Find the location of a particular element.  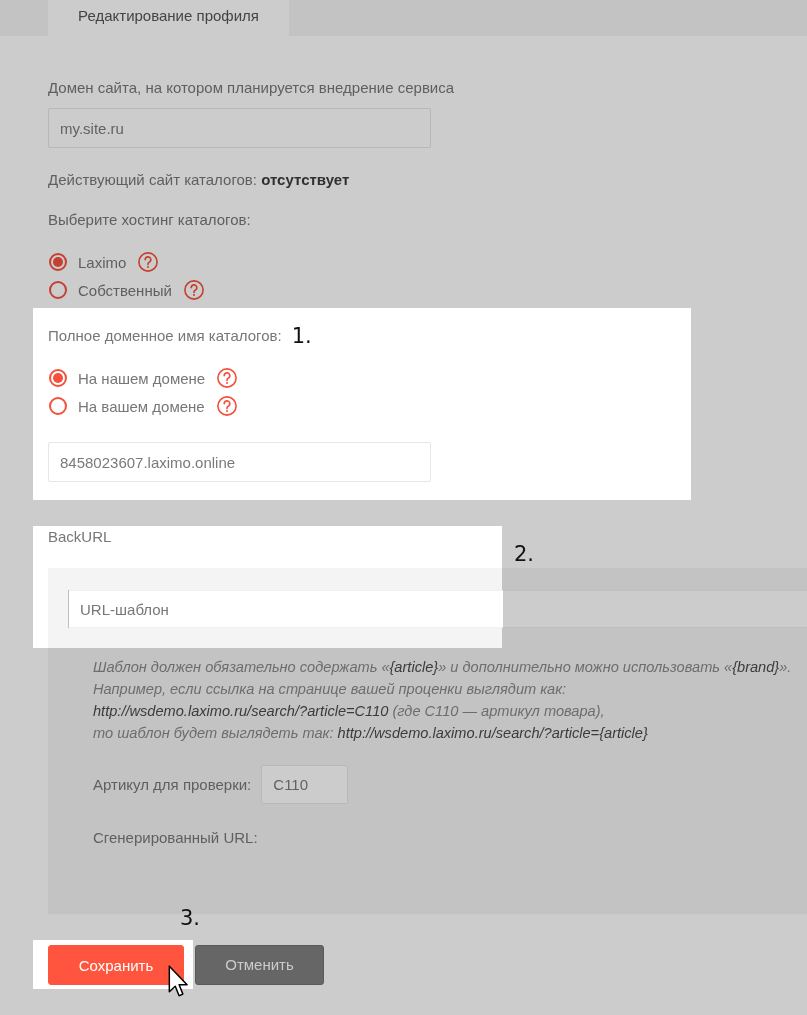

field-label: Домен сайта, на котором планируется внедрение сервиса is located at coordinates (251, 88).